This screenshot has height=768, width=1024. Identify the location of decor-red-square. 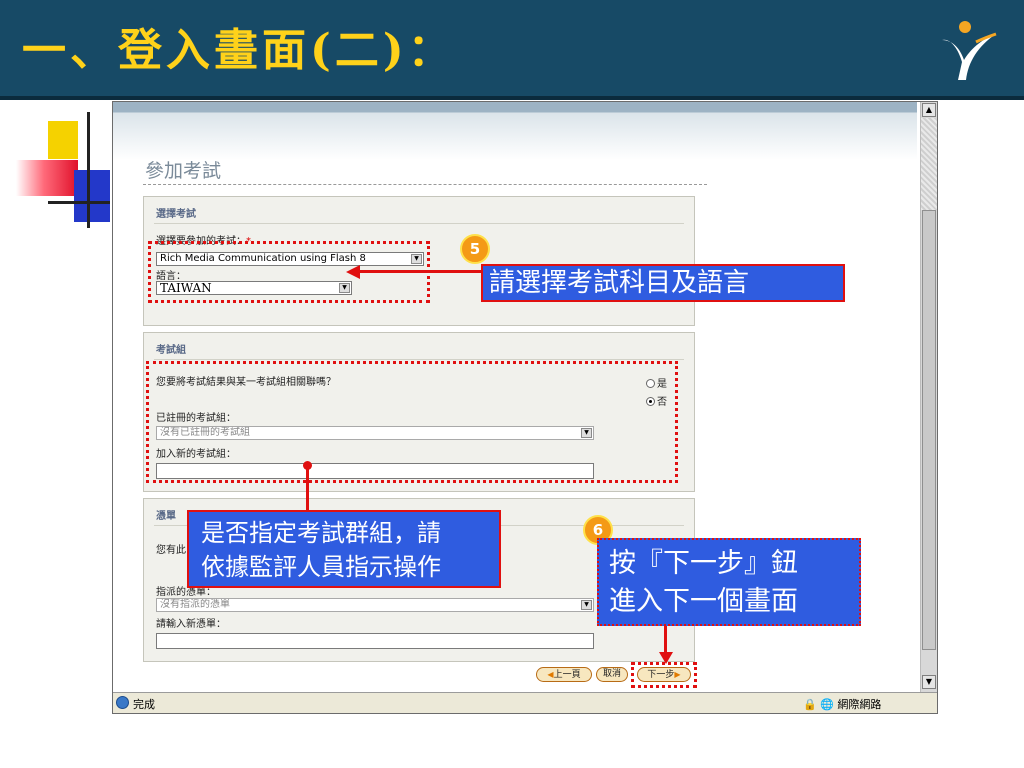
(47, 178).